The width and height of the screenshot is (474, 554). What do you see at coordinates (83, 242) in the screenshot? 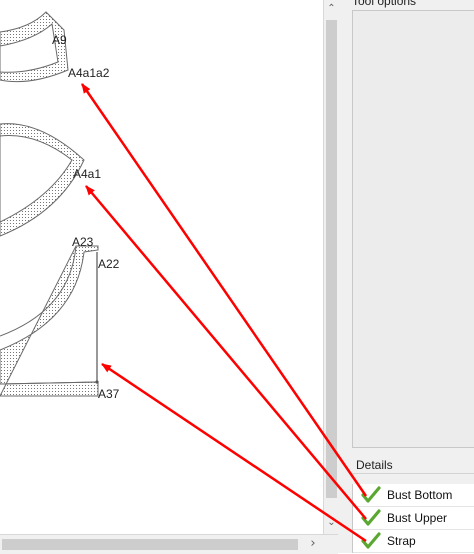
I see `point-label-a23: A23` at bounding box center [83, 242].